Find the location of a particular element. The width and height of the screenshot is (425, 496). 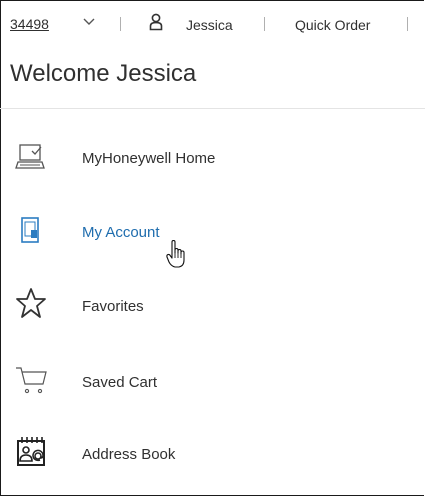

menu-item-label: Address Book is located at coordinates (129, 454).